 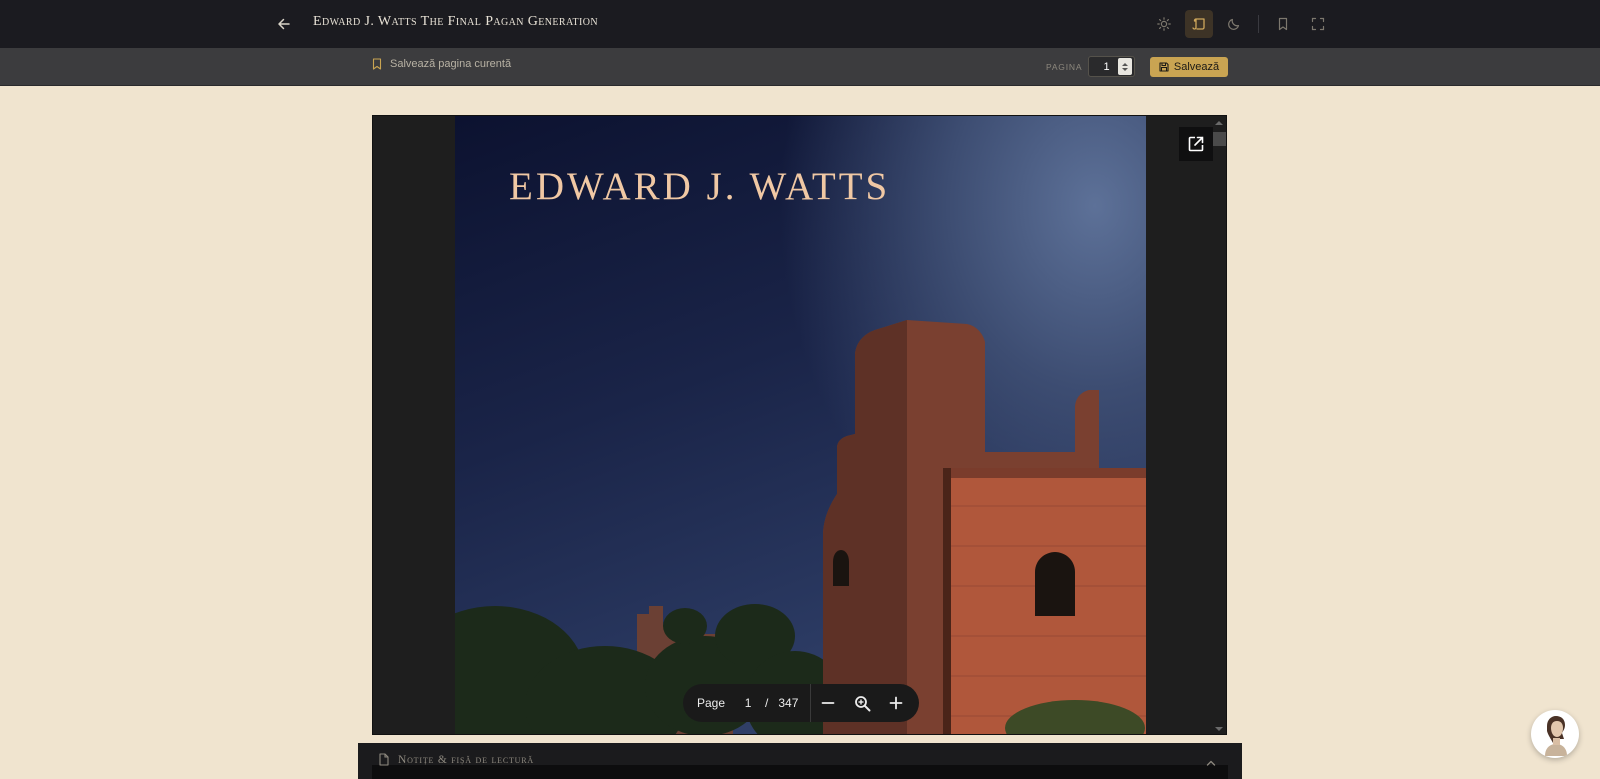 What do you see at coordinates (1219, 123) in the screenshot?
I see `scroll-up-arrow` at bounding box center [1219, 123].